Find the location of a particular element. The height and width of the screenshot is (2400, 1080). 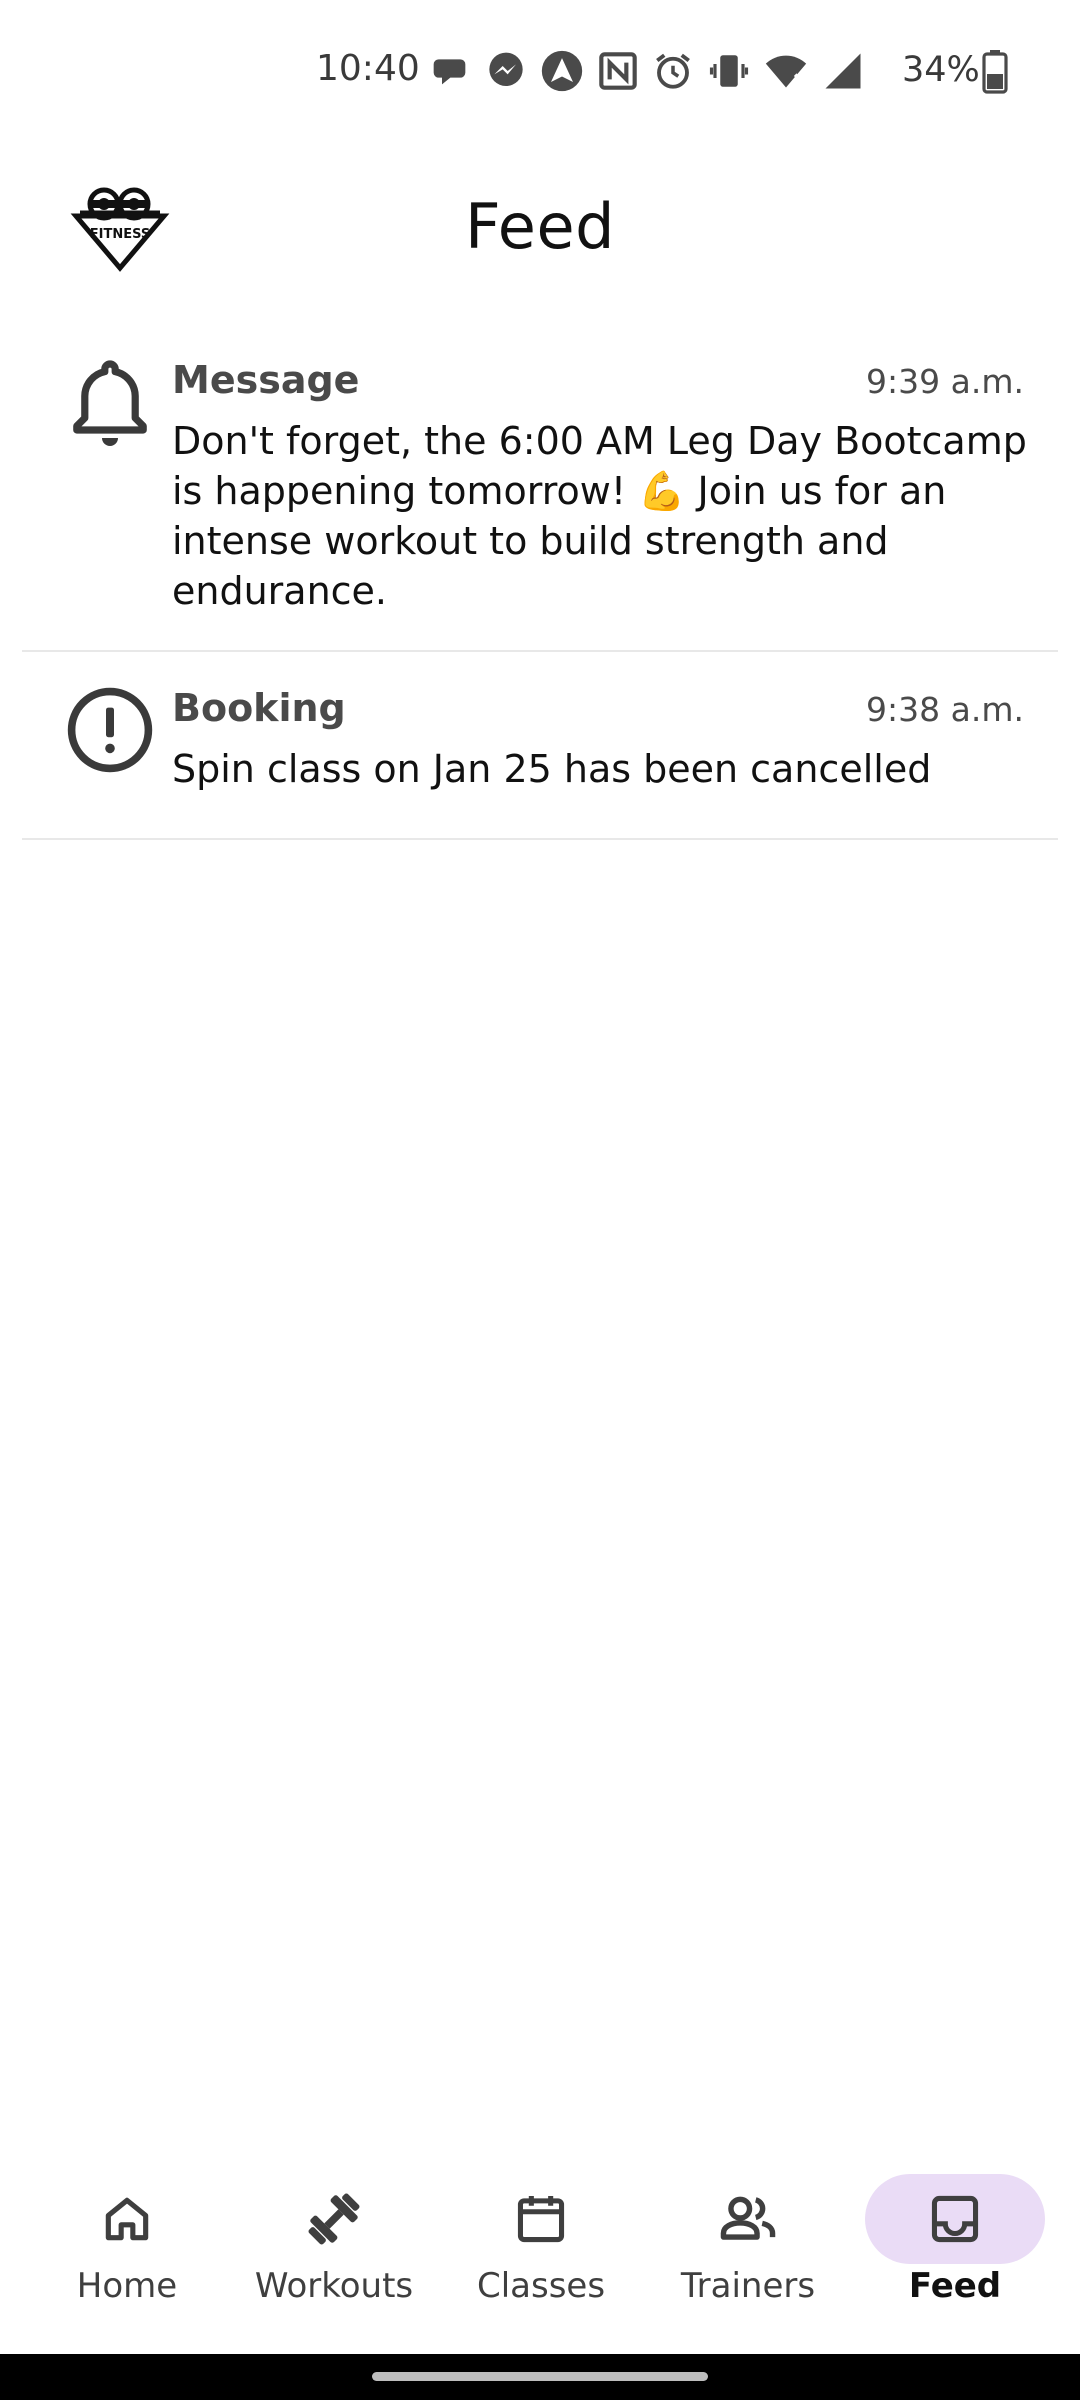

nav-label: Workouts is located at coordinates (334, 2286).